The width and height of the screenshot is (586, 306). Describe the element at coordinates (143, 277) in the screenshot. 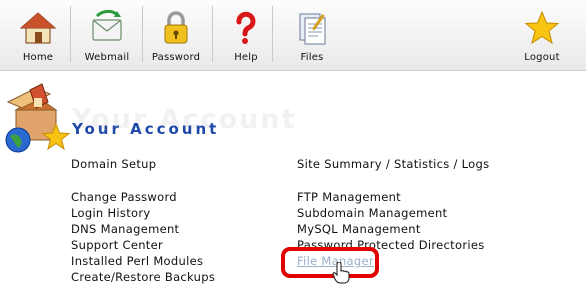

I see `create-restore-backups-link: Create/Restore Backups` at that location.